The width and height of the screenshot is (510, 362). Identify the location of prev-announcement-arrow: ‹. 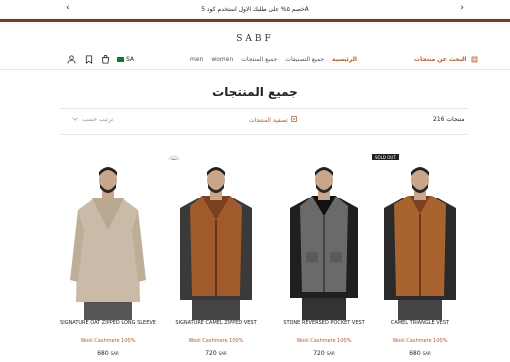
(68, 8).